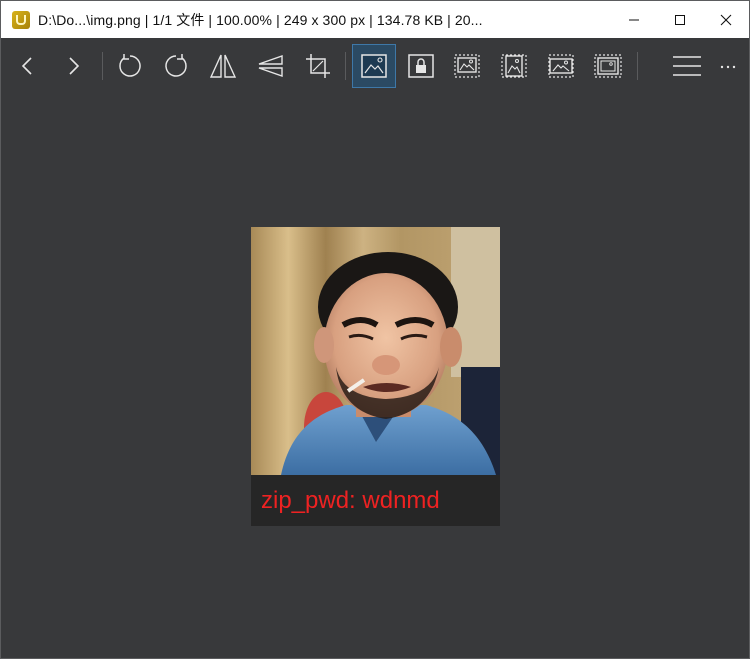 The image size is (750, 659). I want to click on flip-horizontal-icon, so click(223, 66).